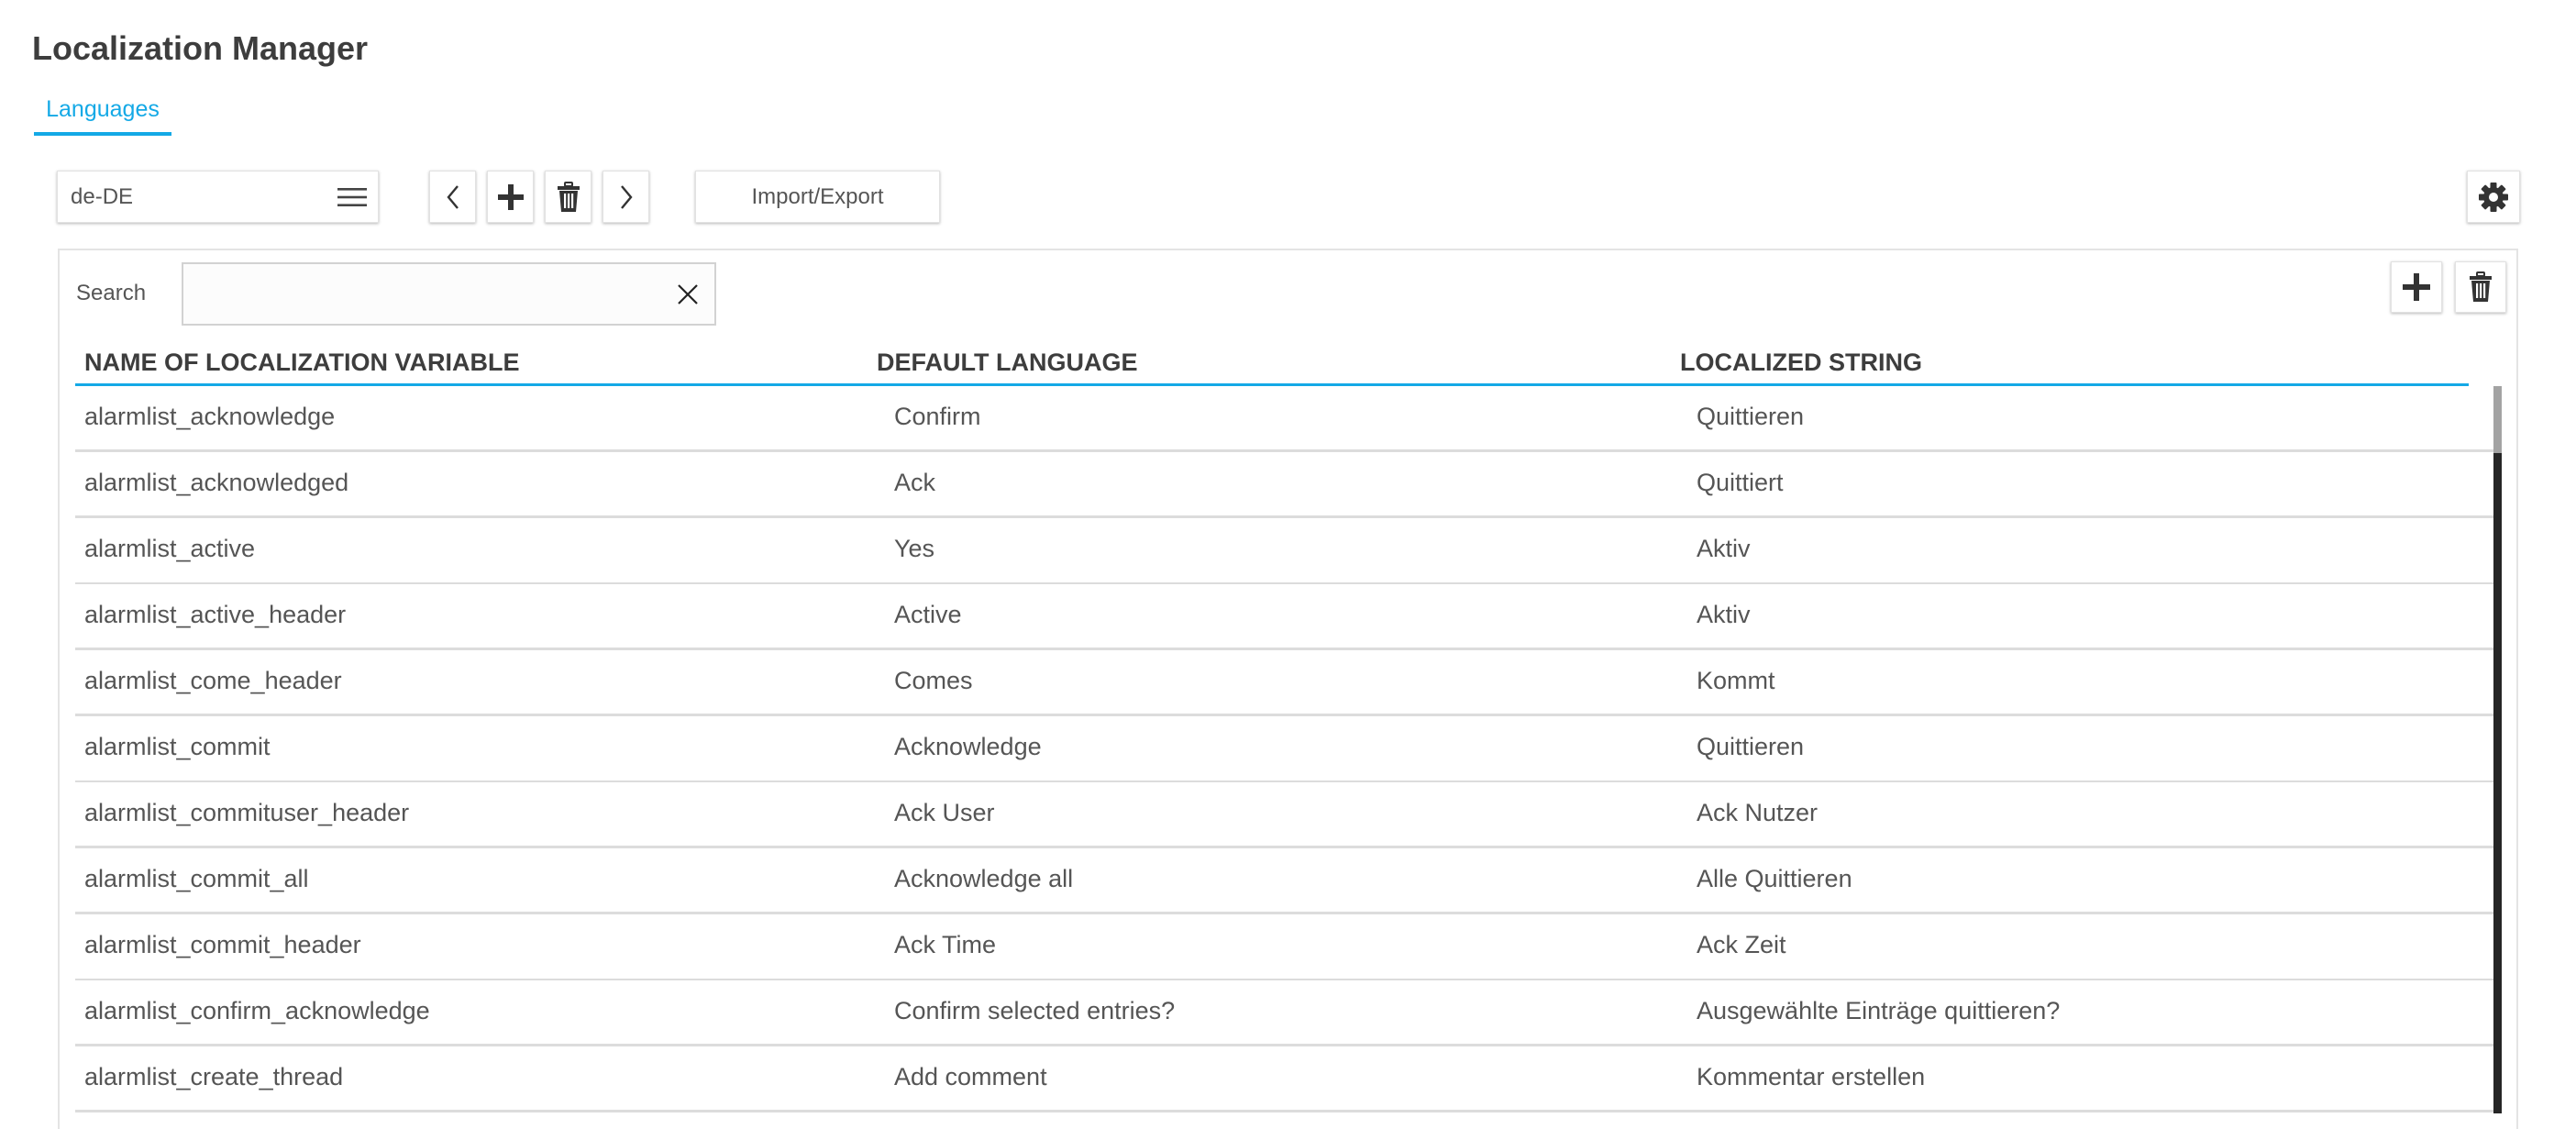  I want to click on cell-localized-string: Quittiert, so click(1740, 483).